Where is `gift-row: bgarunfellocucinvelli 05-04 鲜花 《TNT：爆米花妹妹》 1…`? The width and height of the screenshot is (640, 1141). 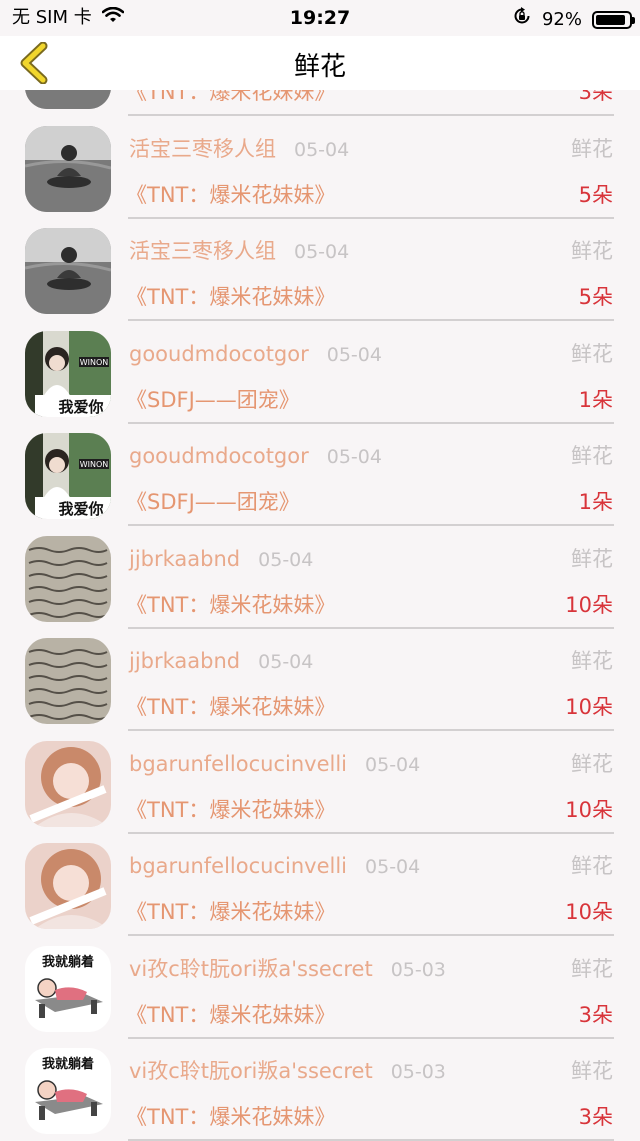
gift-row: bgarunfellocucinvelli 05-04 鲜花 《TNT：爆米花妹妹》 1… is located at coordinates (320, 880).